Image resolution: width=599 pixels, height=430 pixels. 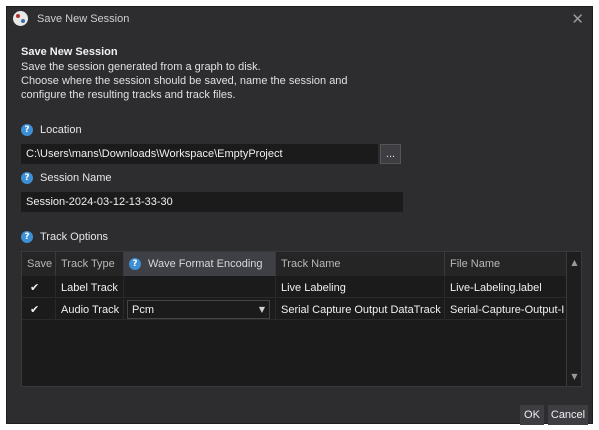 What do you see at coordinates (83, 19) in the screenshot?
I see `window-title: Save New Session` at bounding box center [83, 19].